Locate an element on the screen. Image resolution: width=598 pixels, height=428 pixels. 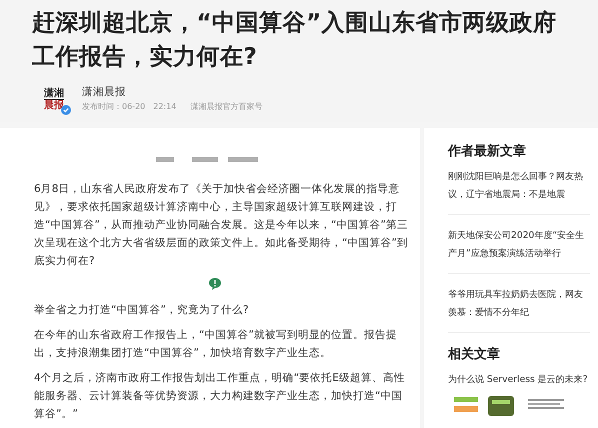
section-heading: 相关文章 is located at coordinates (474, 355).